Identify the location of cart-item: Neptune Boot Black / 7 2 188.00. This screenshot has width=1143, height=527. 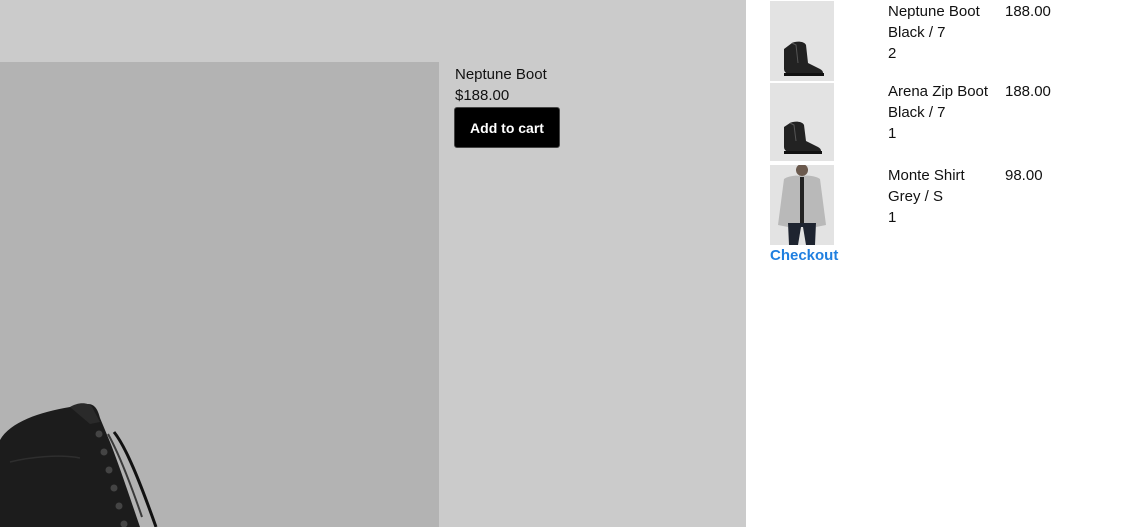
(950, 41).